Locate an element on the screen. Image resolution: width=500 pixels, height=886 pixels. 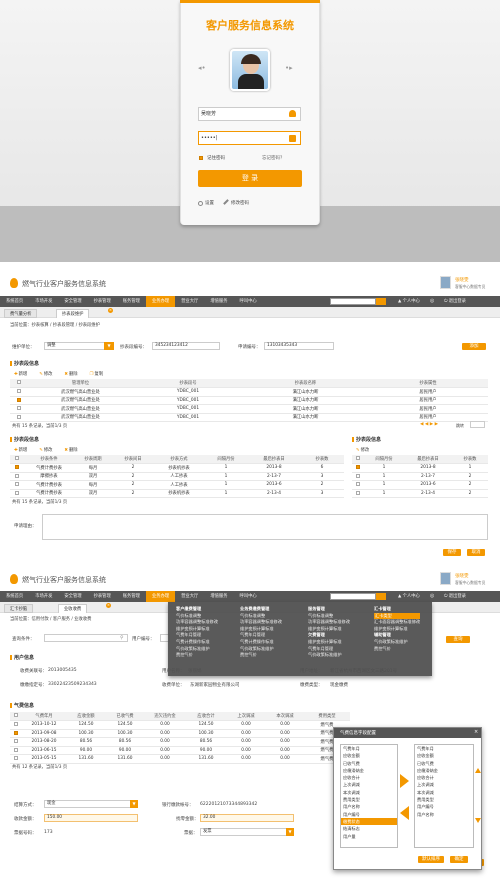
table-row: 气费计费抄表 每月 2 人工抄表 1 2013-6 2 is located at coordinates (177, 485).